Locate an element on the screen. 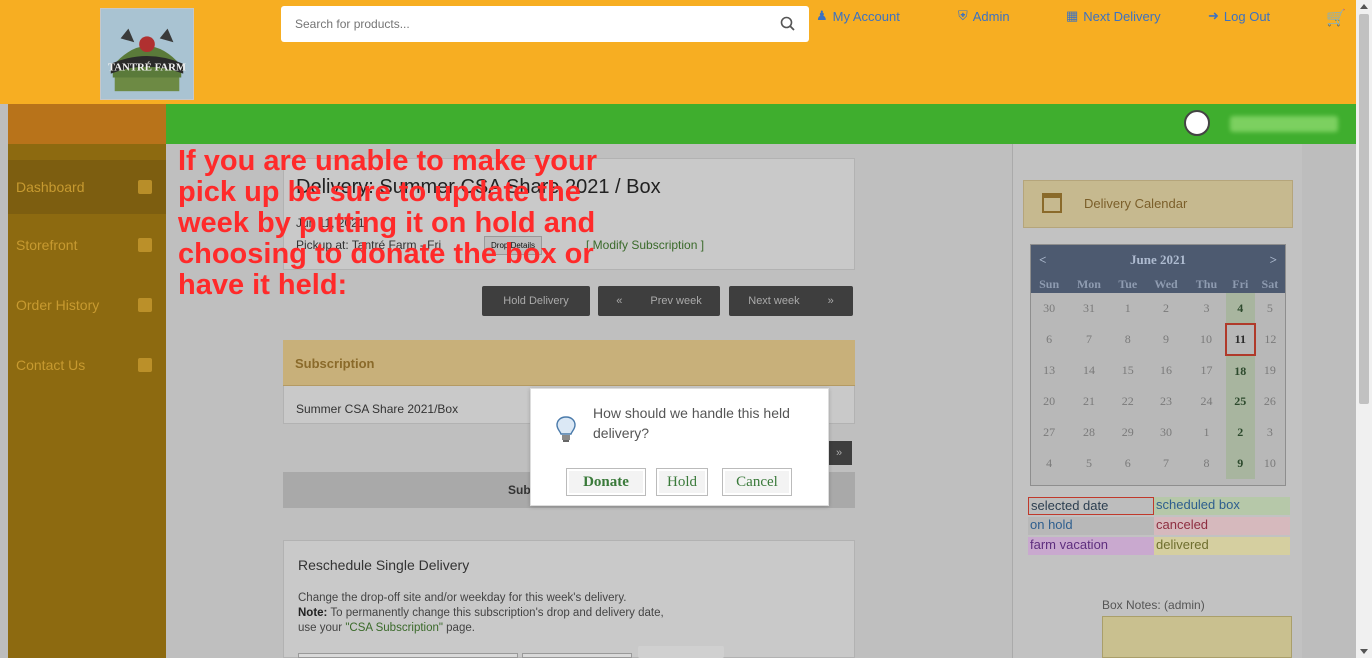 This screenshot has height=658, width=1372. subscription-header: Subscription is located at coordinates (569, 363).